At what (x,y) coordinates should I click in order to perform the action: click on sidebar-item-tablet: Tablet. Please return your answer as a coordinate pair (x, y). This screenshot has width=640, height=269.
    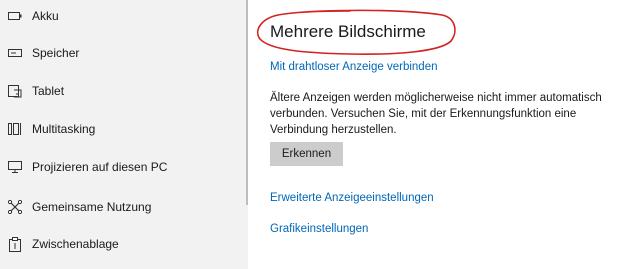
    Looking at the image, I should click on (124, 91).